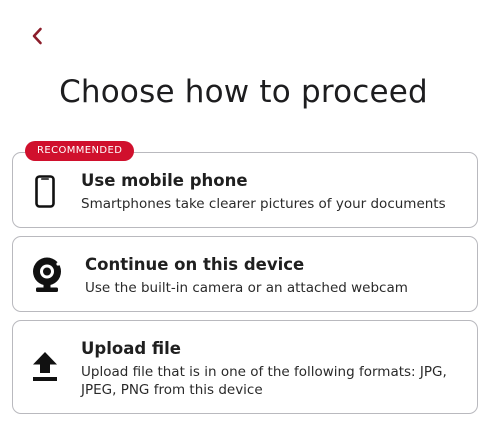  What do you see at coordinates (164, 180) in the screenshot?
I see `option-title: Use mobile phone` at bounding box center [164, 180].